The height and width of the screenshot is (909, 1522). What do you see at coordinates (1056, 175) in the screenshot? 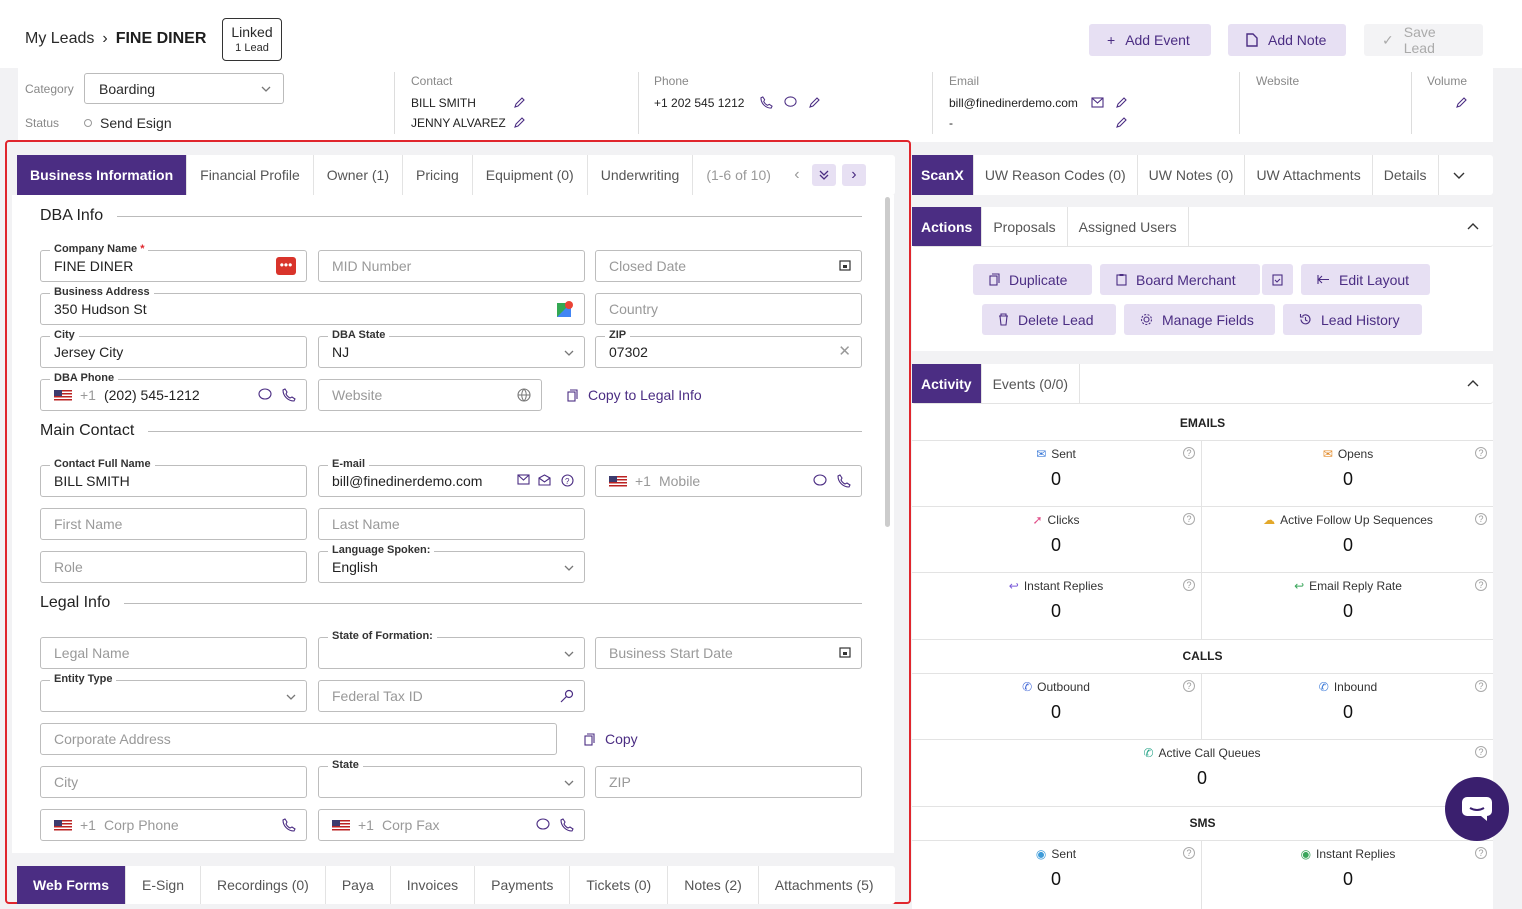
I see `tab-uw-reason-codes: UW Reason Codes (0)` at bounding box center [1056, 175].